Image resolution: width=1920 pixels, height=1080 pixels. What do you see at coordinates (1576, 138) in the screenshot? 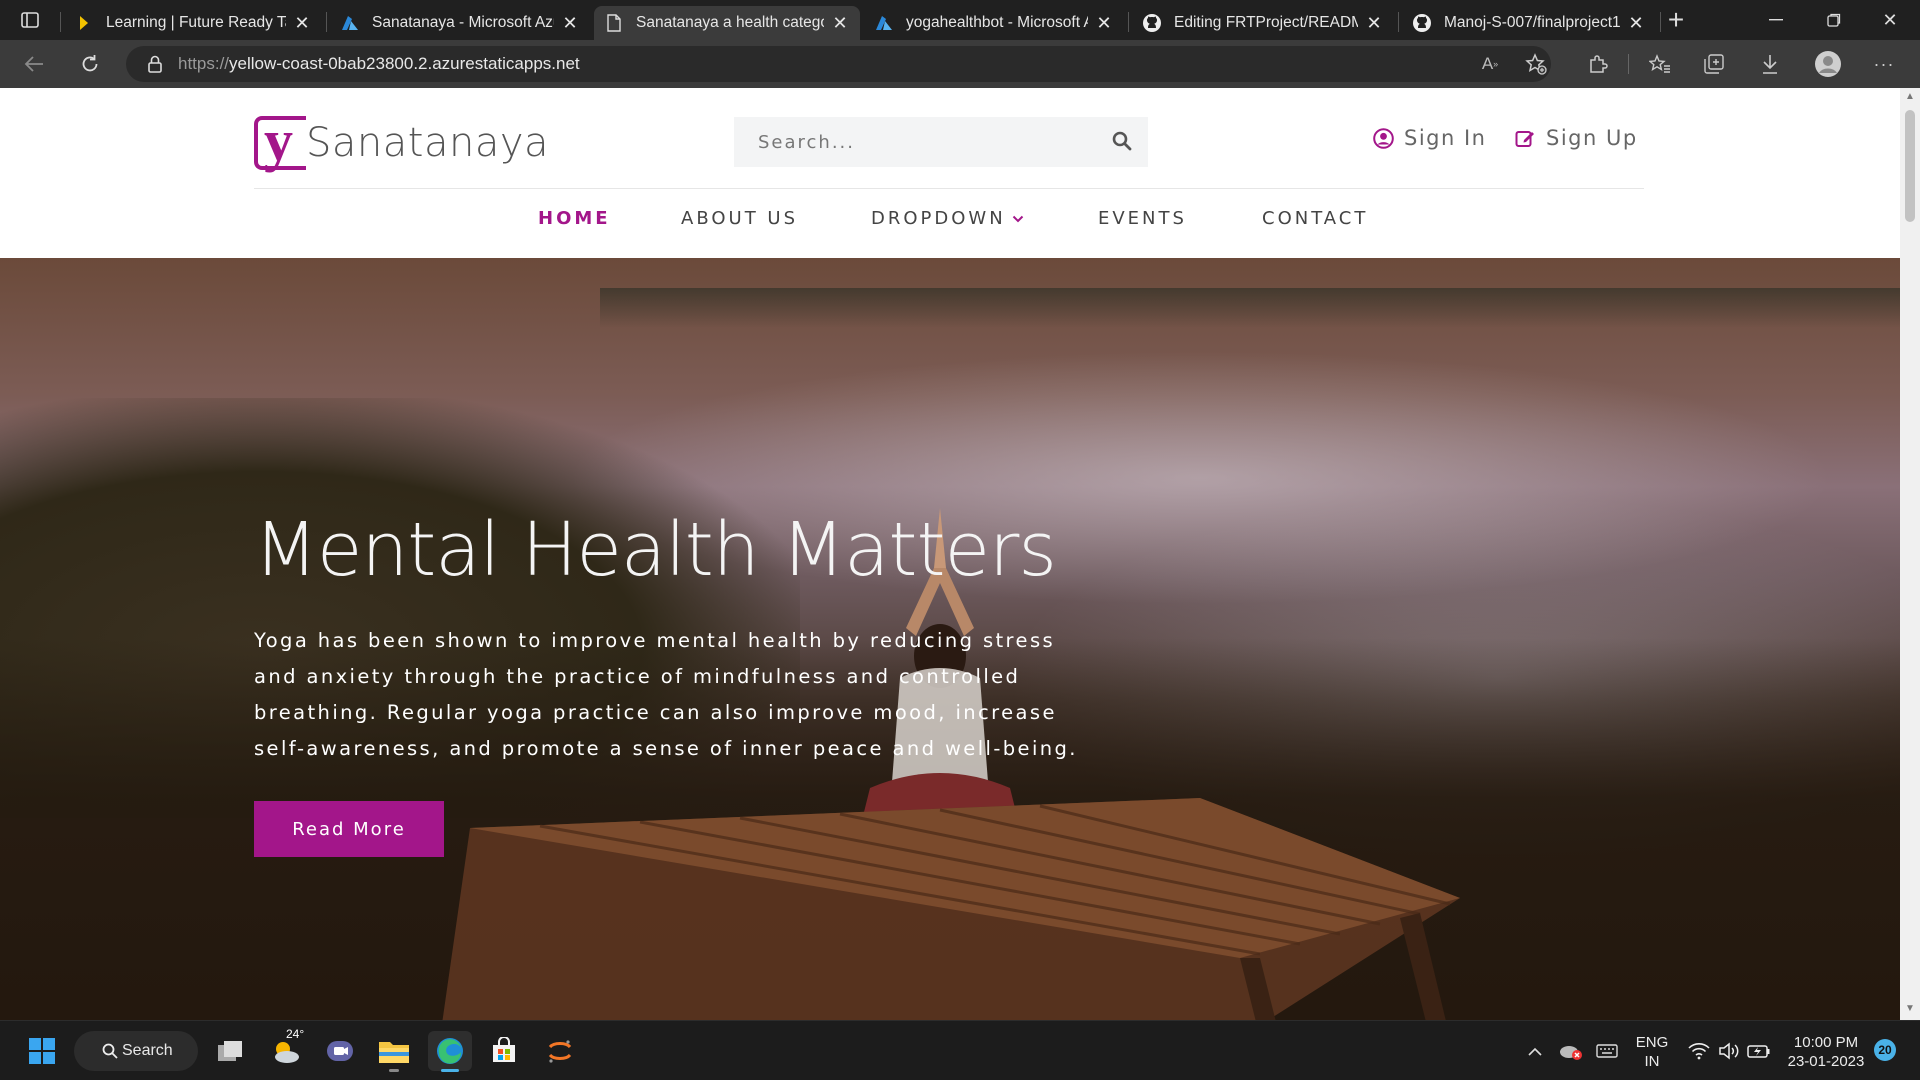
I see `sign-up-link: Sign Up` at bounding box center [1576, 138].